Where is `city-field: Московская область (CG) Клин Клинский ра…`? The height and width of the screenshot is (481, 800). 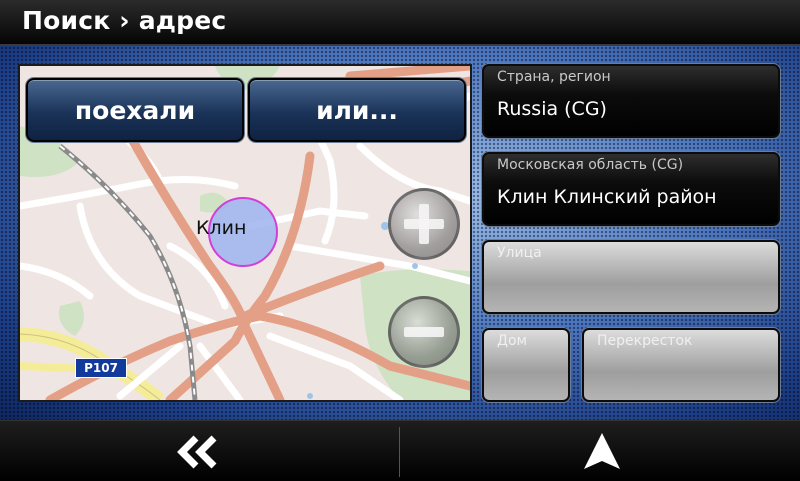
city-field: Московская область (CG) Клин Клинский ра… is located at coordinates (631, 189).